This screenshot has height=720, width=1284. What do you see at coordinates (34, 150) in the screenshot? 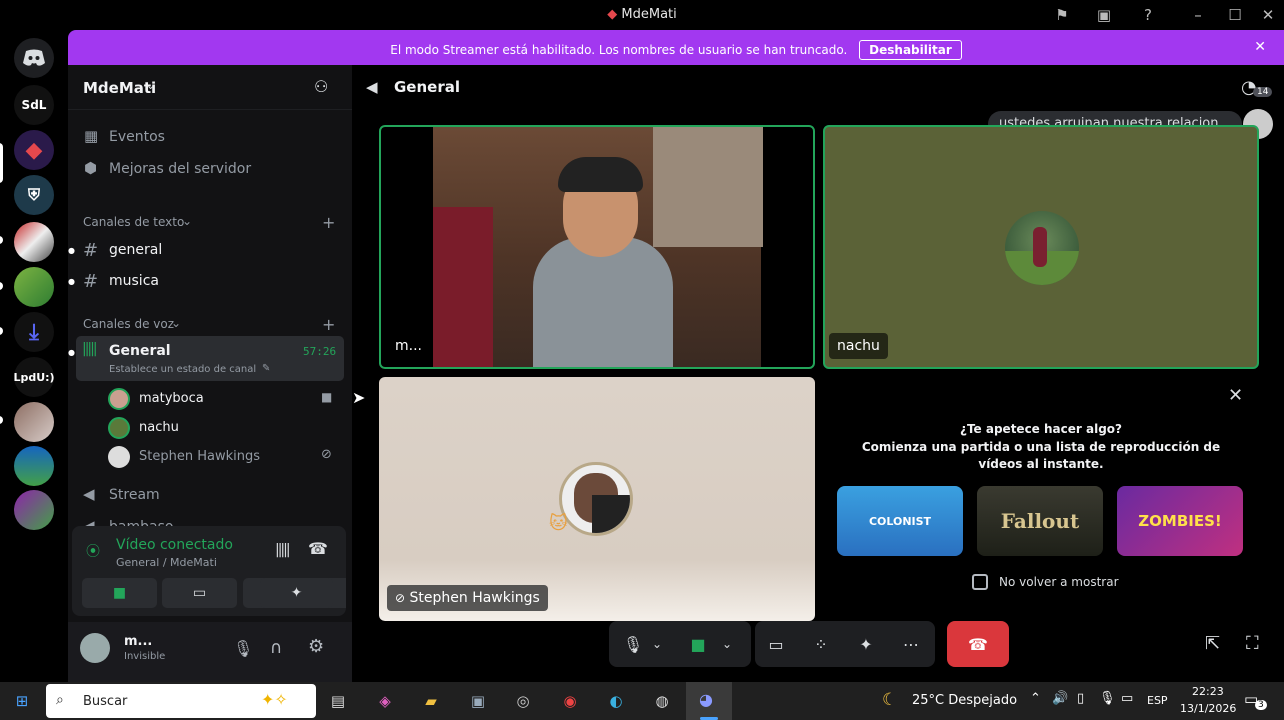
I see `server-active: ◆` at bounding box center [34, 150].